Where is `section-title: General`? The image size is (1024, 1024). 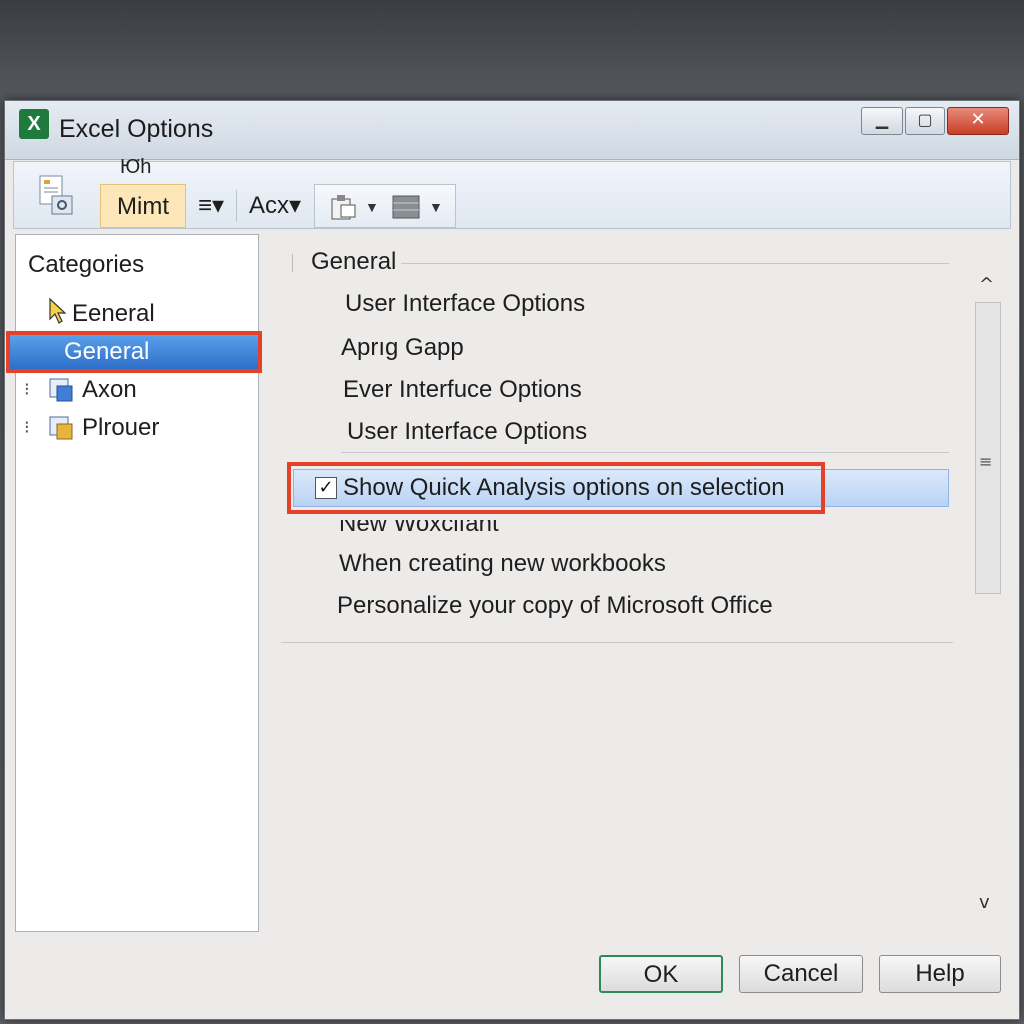
section-title: General is located at coordinates (354, 261).